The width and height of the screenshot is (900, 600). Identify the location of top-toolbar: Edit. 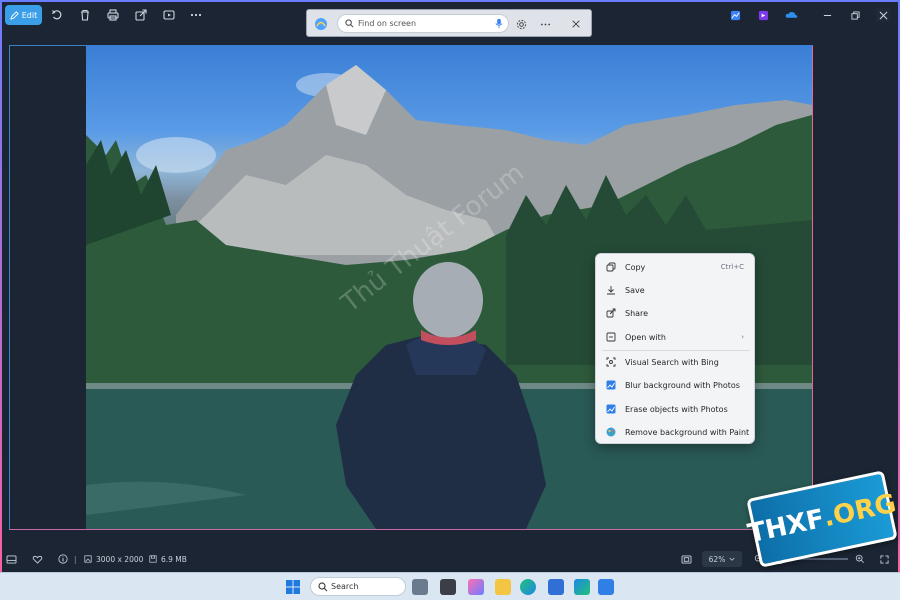
(450, 18).